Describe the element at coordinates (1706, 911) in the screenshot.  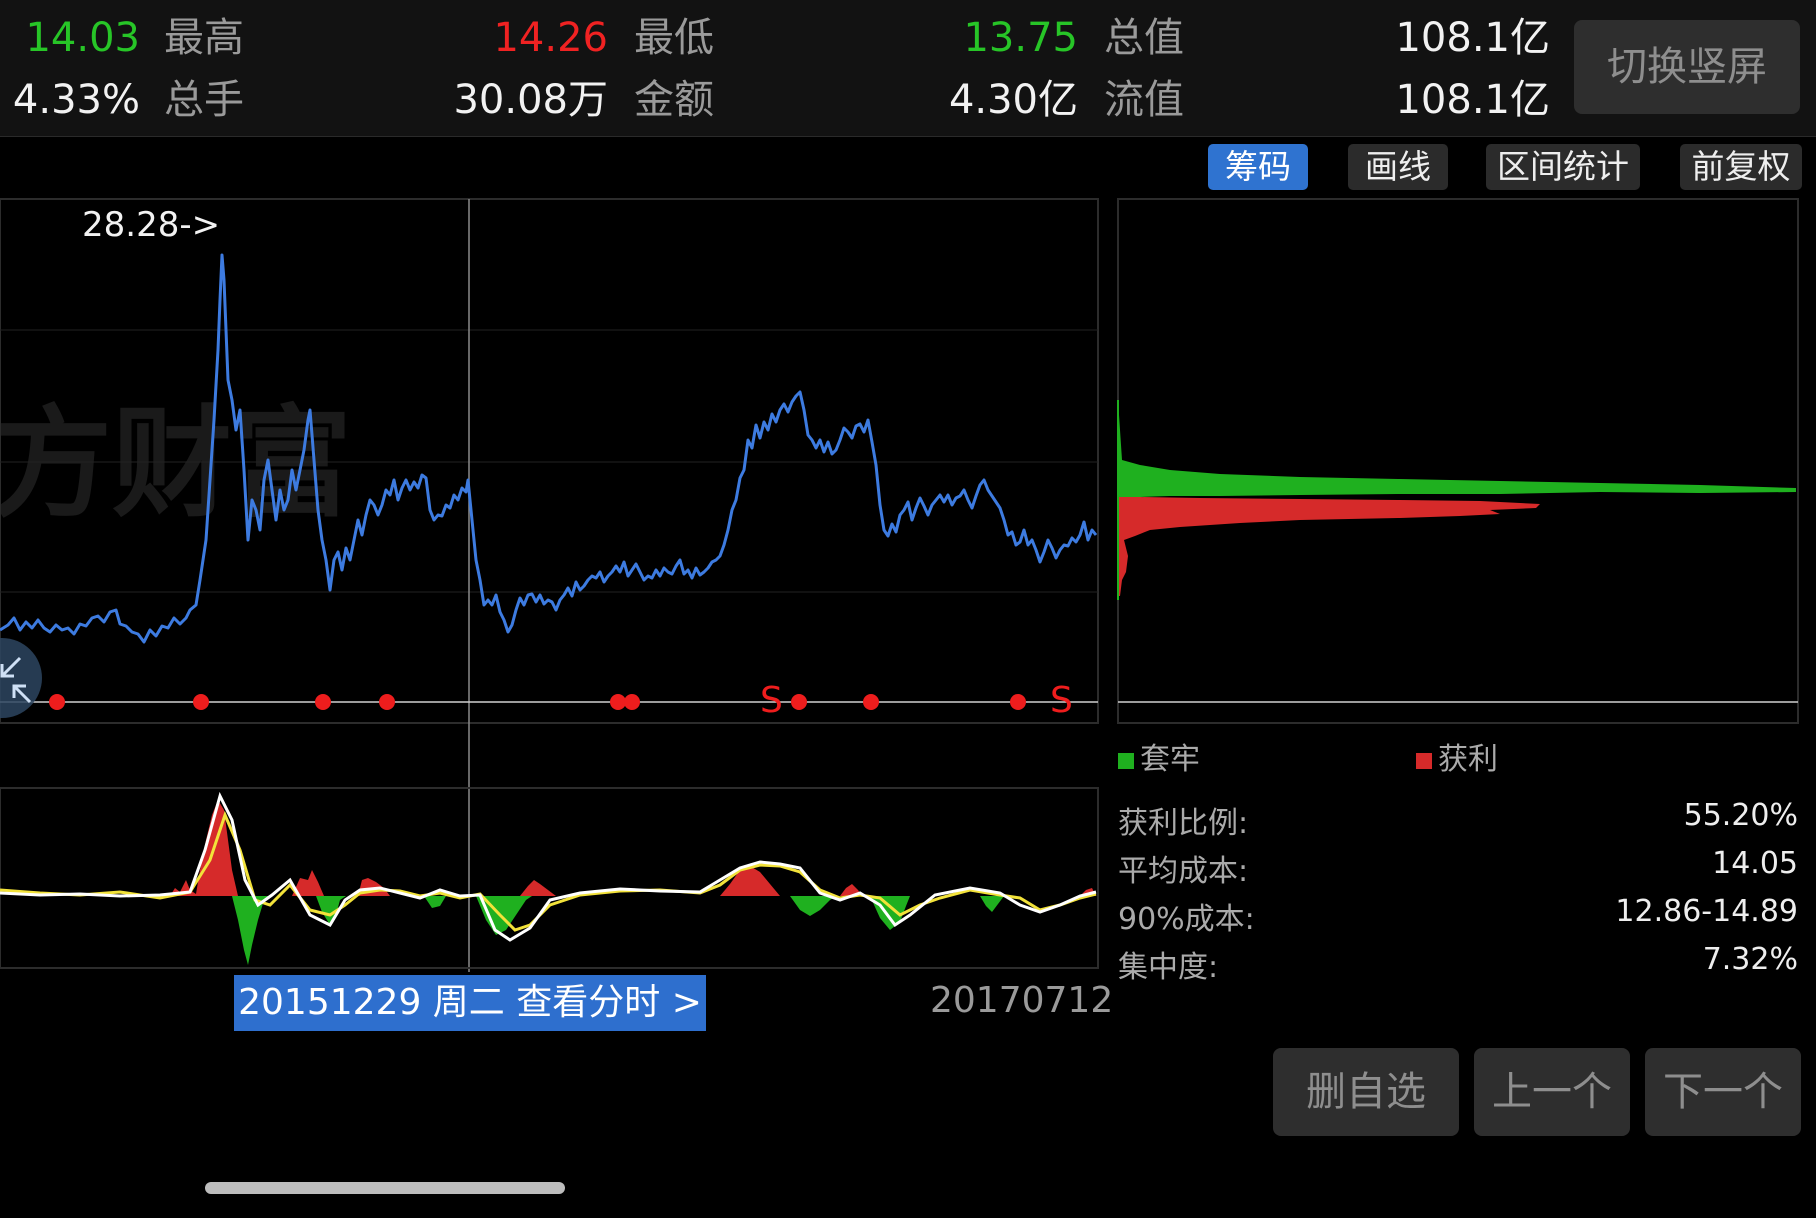
I see `cost-90-value: 12.86-14.89` at that location.